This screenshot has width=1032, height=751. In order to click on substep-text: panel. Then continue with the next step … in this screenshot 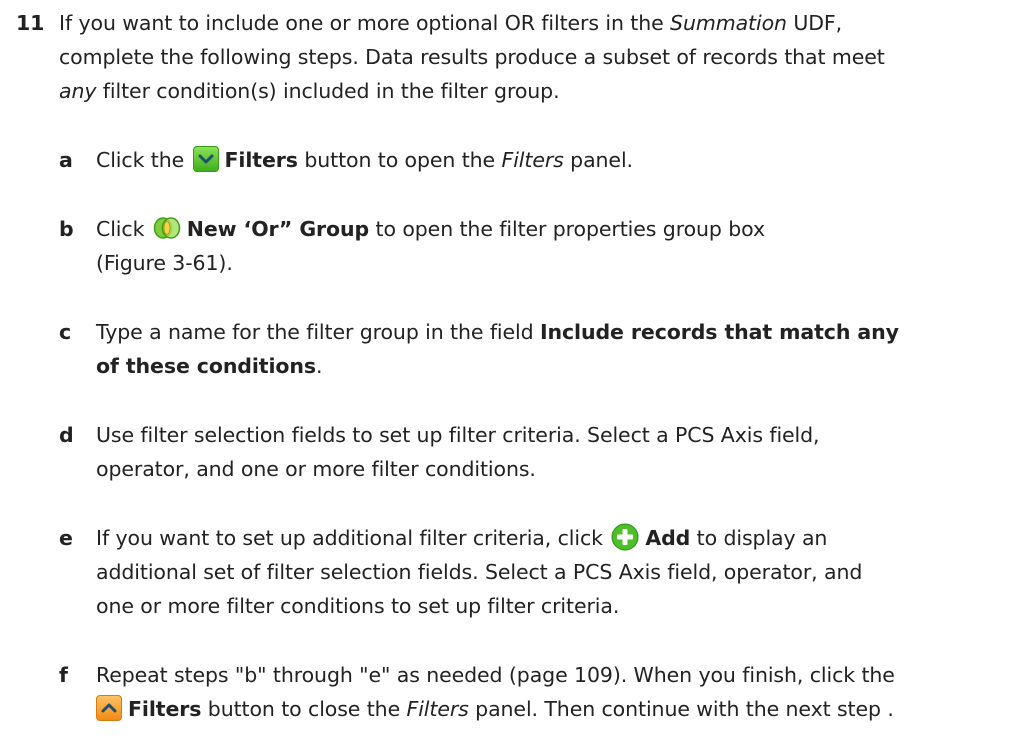, I will do `click(681, 709)`.